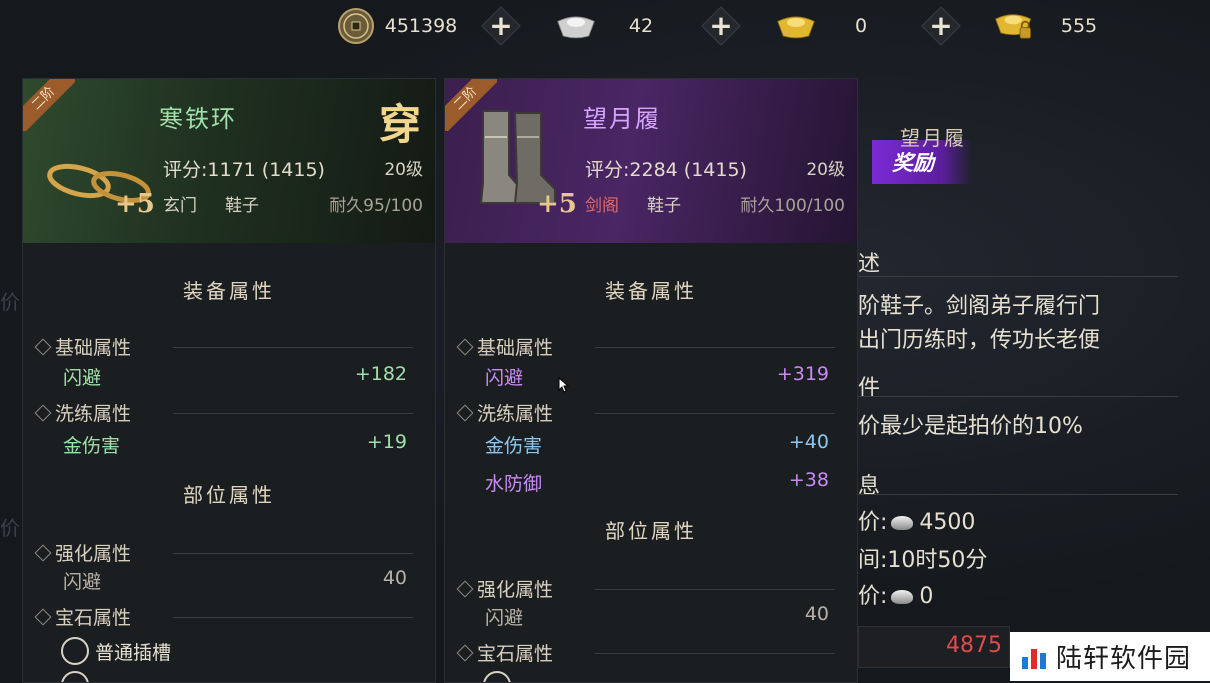  I want to click on item-sect: 玄门, so click(180, 206).